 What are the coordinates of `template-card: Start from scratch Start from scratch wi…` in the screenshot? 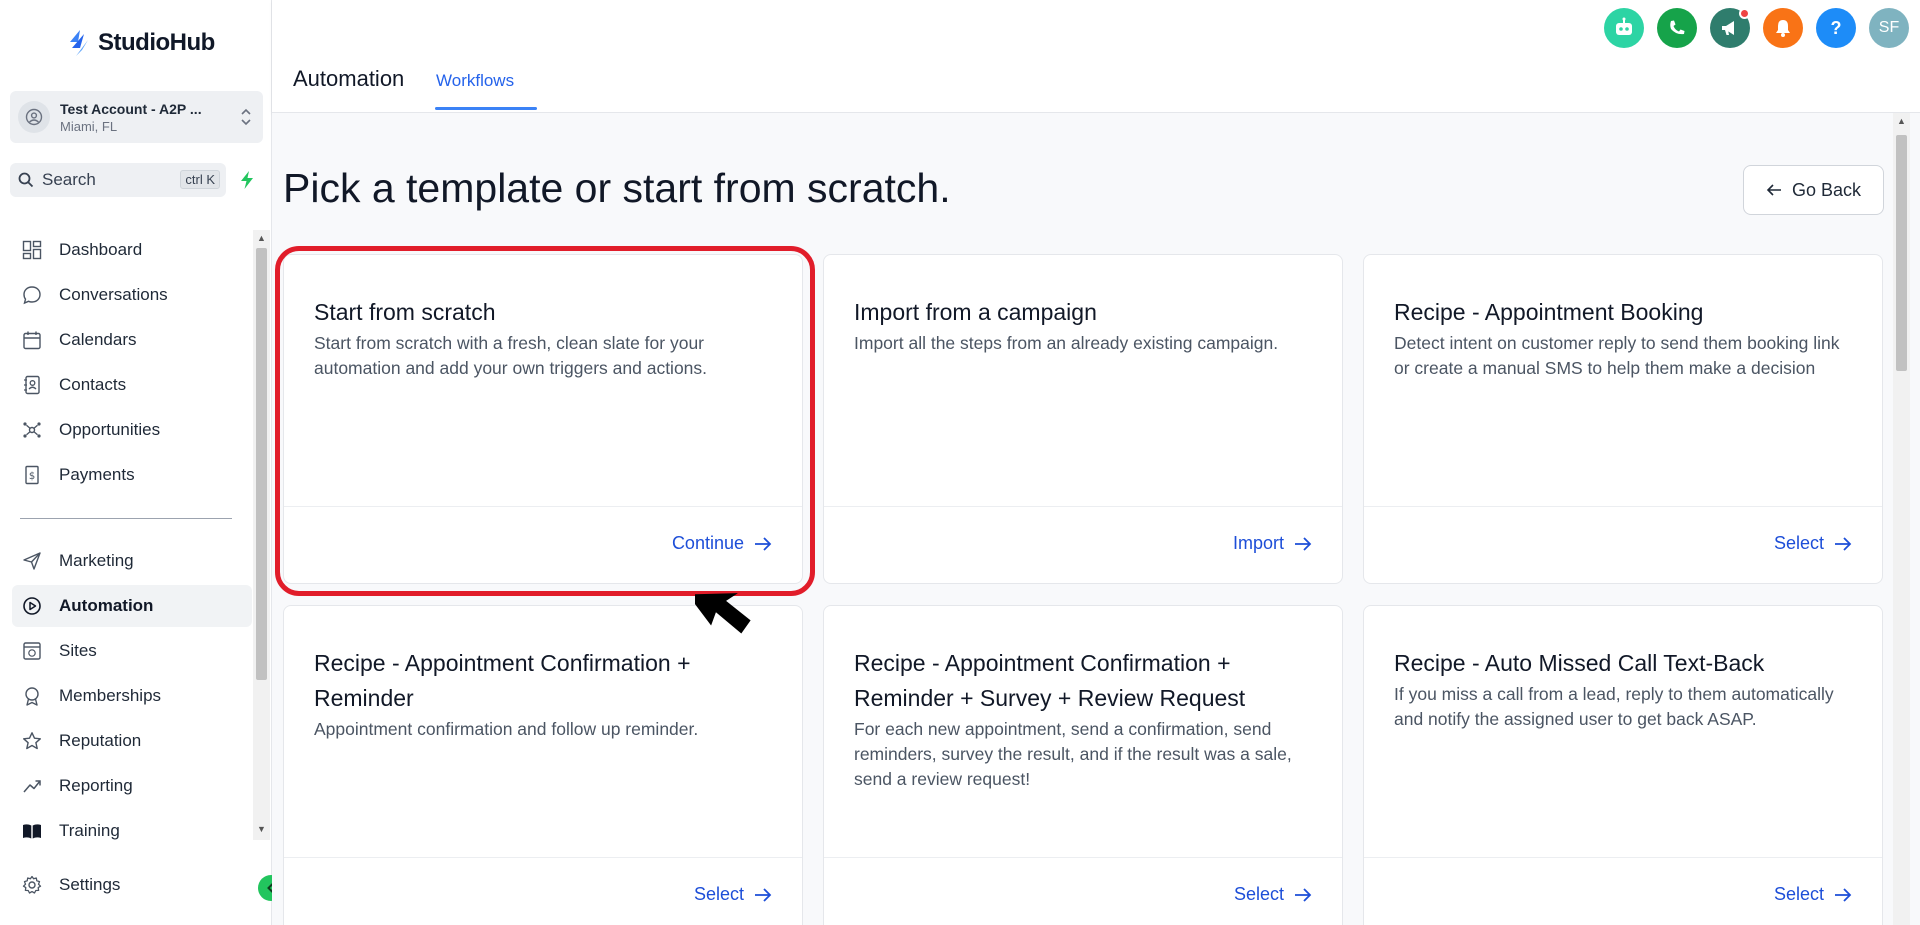 It's located at (543, 419).